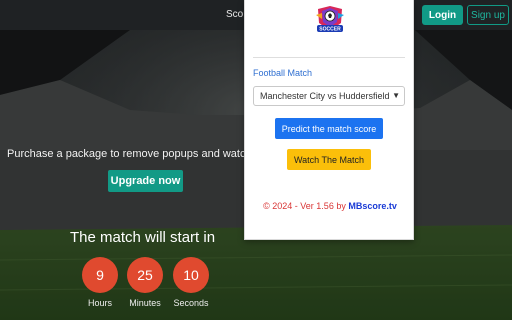 The width and height of the screenshot is (512, 320). I want to click on minutes-label: Minutes, so click(145, 303).